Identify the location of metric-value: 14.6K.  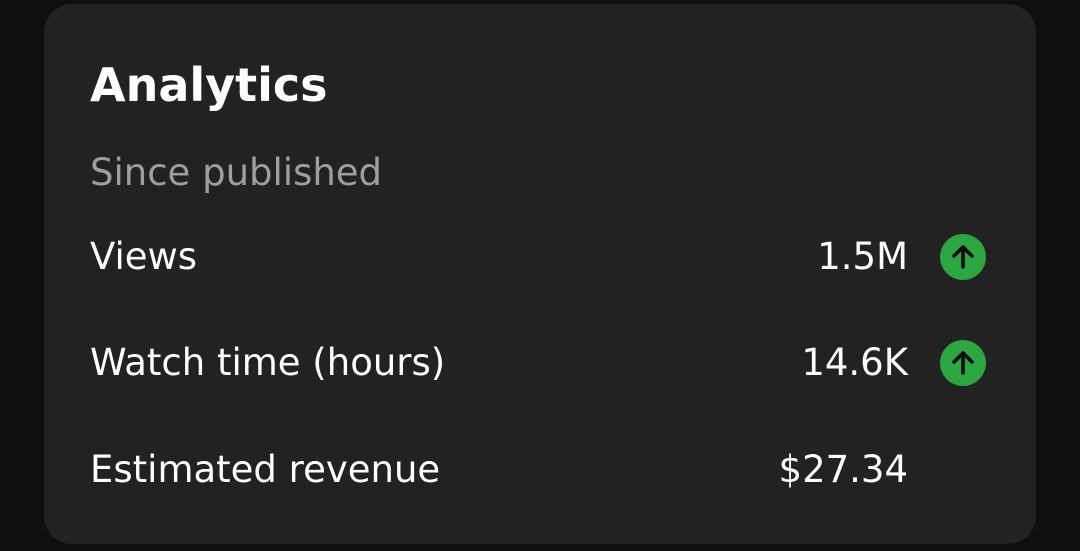
(854, 362).